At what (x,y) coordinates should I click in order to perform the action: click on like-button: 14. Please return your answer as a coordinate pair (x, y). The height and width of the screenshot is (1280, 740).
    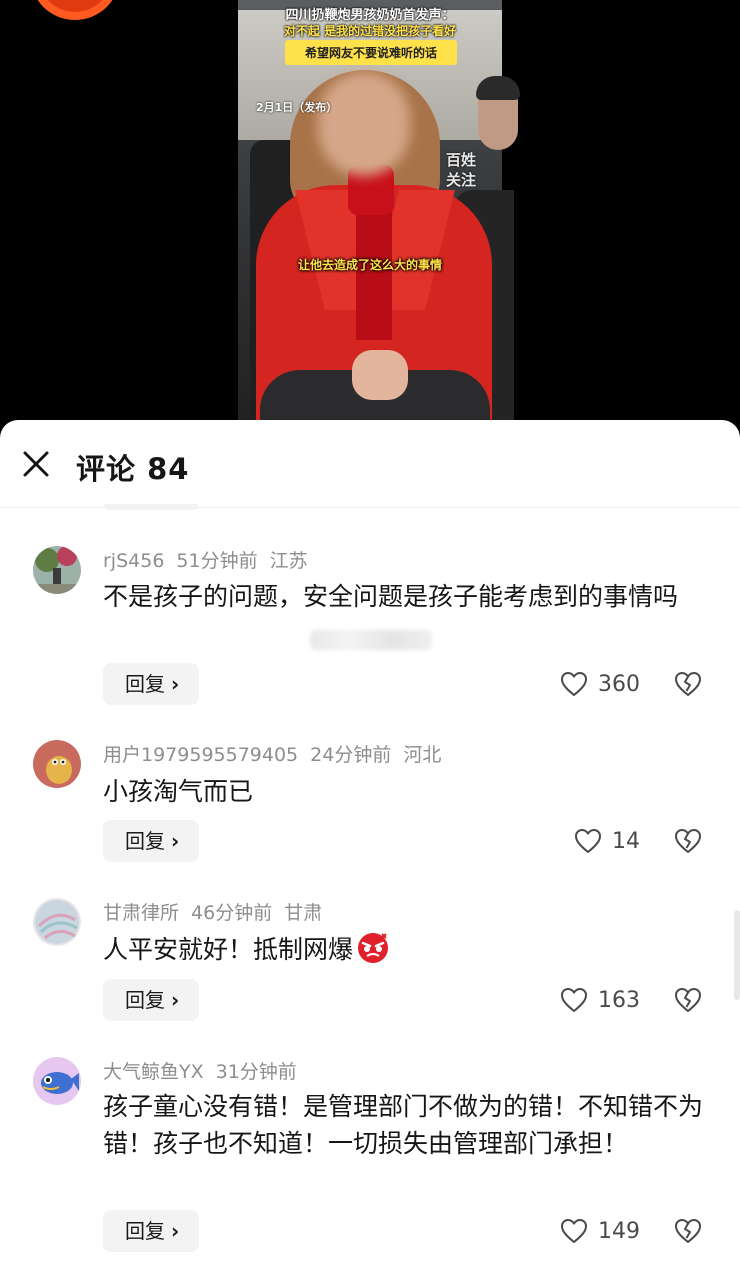
    Looking at the image, I should click on (619, 841).